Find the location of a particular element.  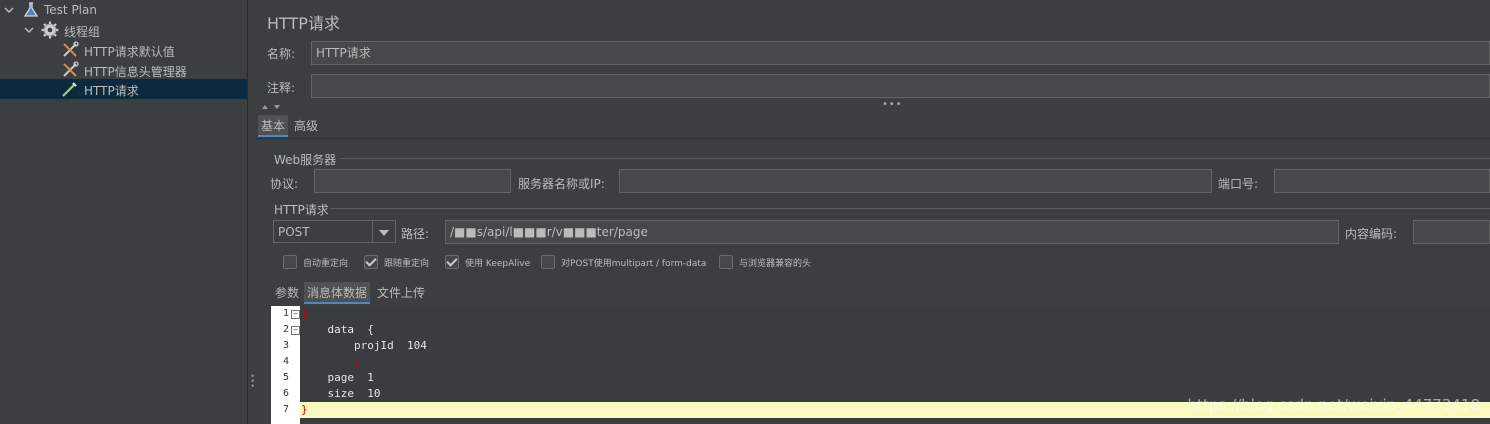

tree-item-http-request: HTTP请求 is located at coordinates (123, 89).